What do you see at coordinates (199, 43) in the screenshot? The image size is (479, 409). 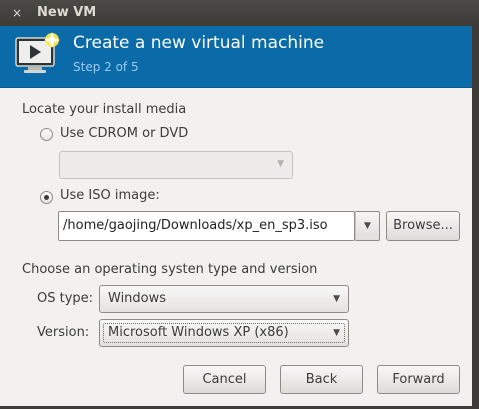 I see `wizard-title: Create a new virtual machine` at bounding box center [199, 43].